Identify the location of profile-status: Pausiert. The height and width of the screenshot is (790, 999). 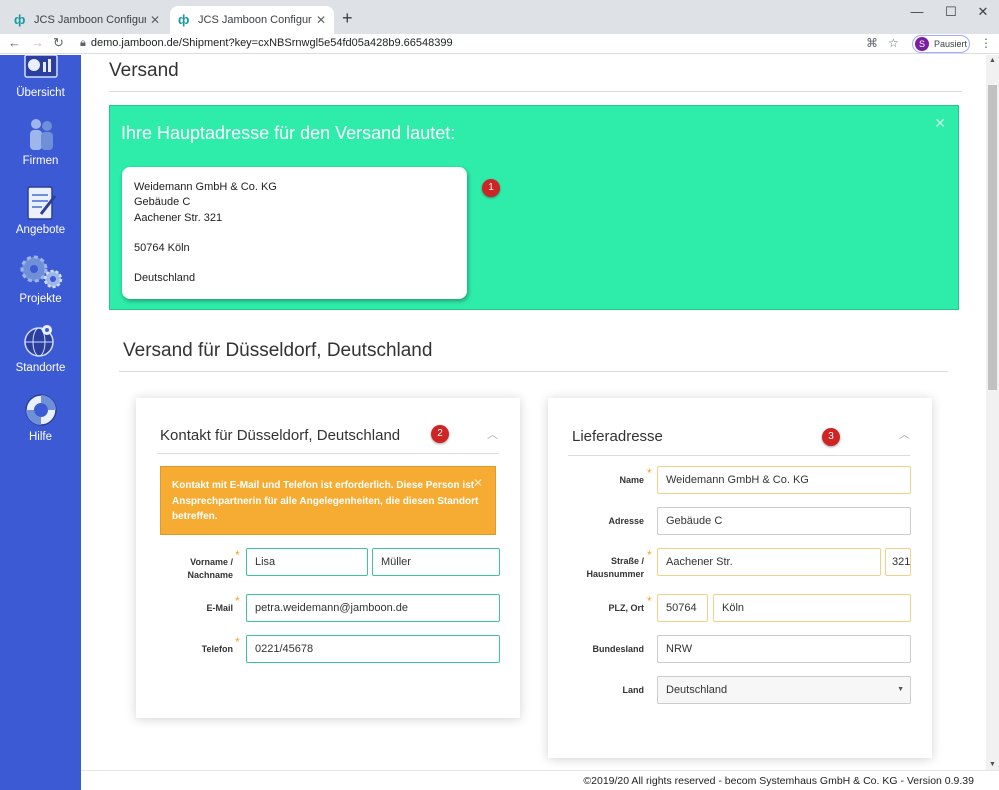
(951, 44).